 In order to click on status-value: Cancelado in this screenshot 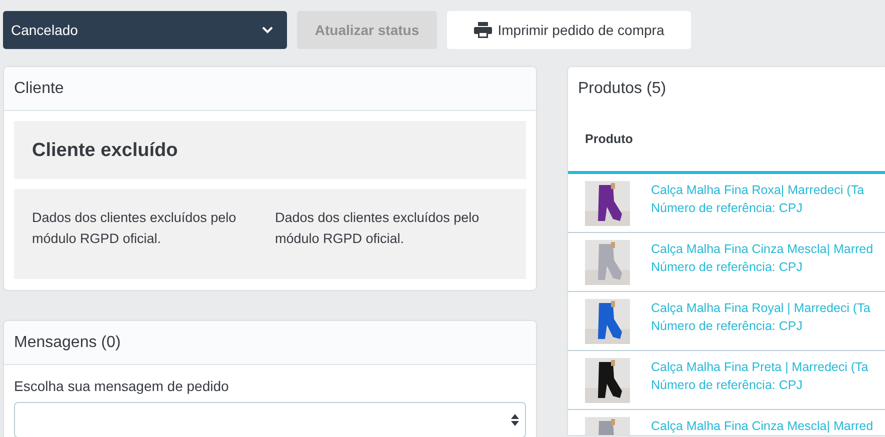, I will do `click(44, 30)`.